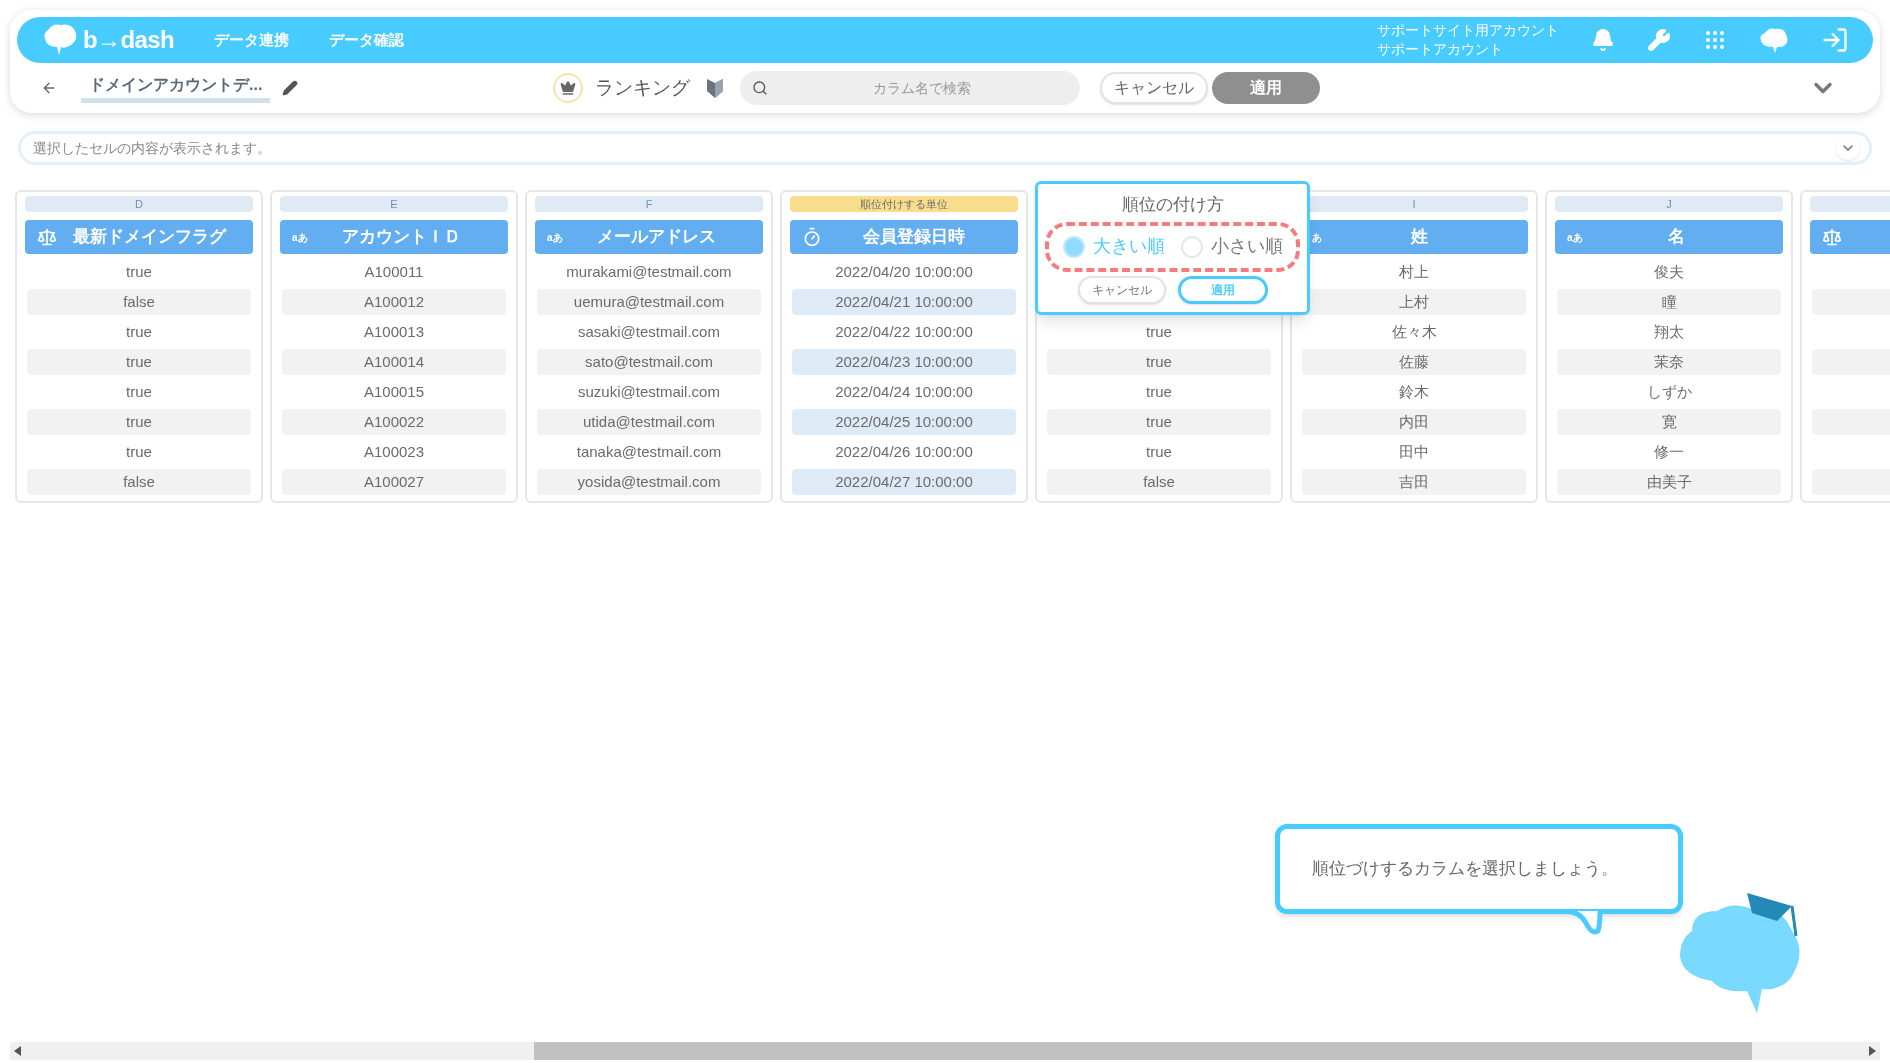 The image size is (1890, 1063). I want to click on table-cell: A100013, so click(394, 332).